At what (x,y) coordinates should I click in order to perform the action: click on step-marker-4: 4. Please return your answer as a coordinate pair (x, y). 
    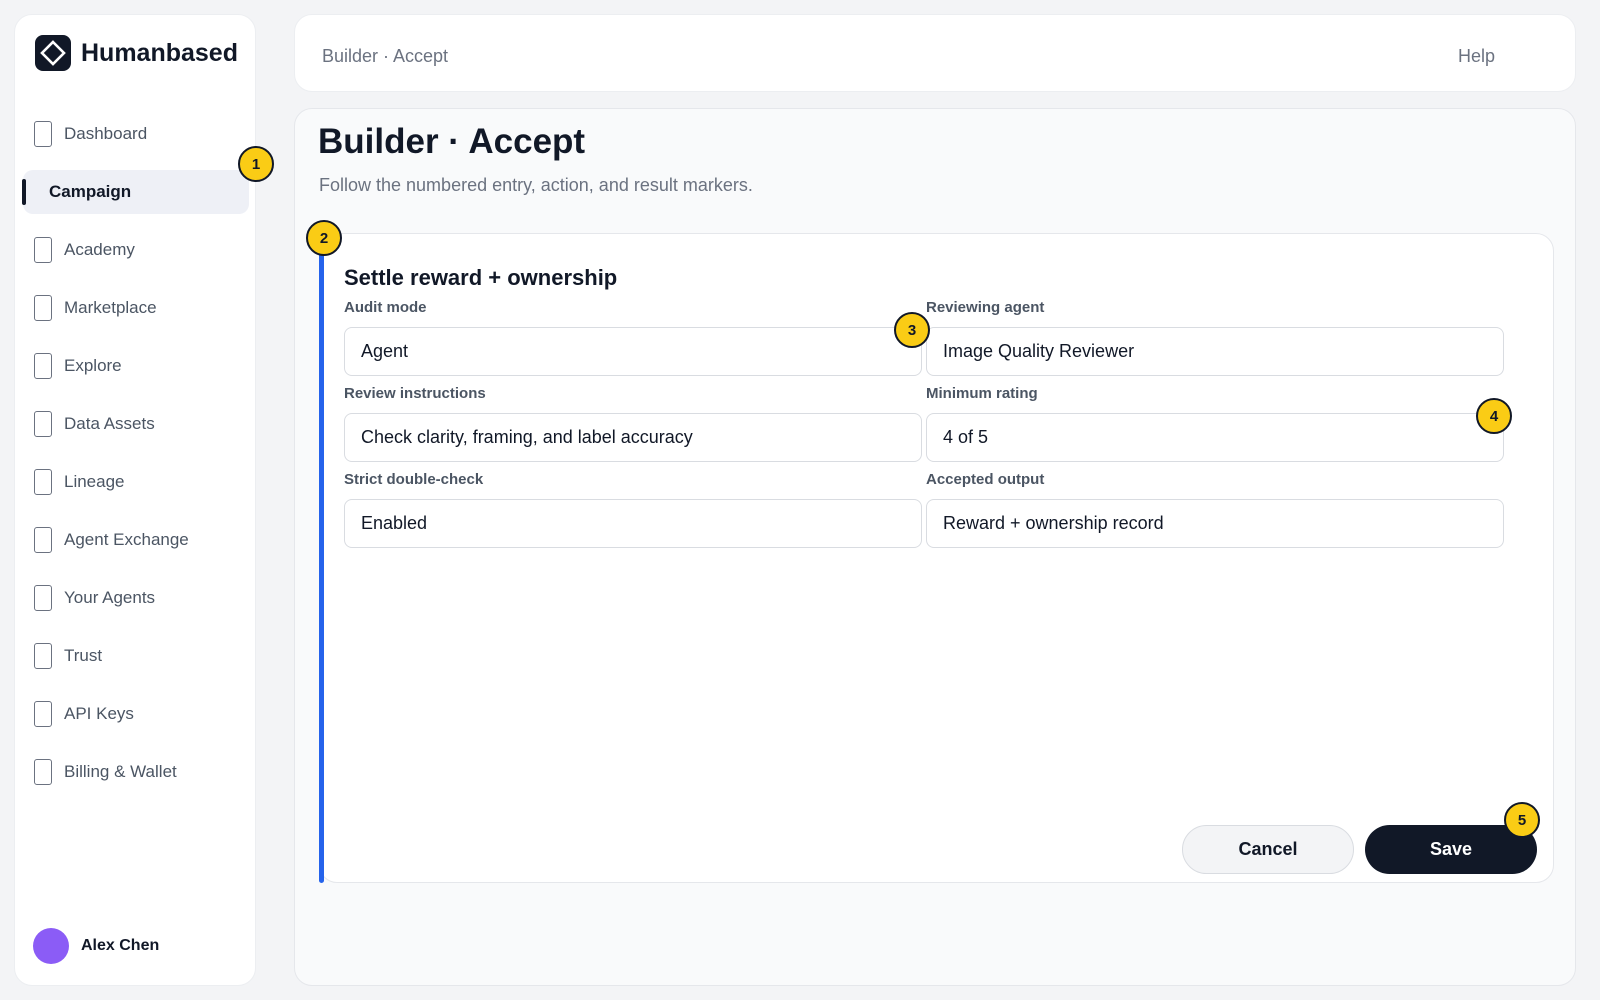
    Looking at the image, I should click on (1494, 416).